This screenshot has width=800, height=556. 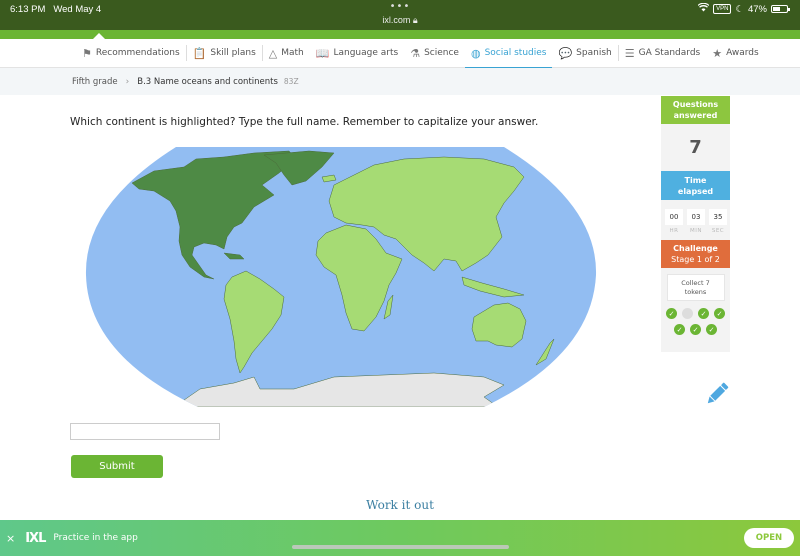 What do you see at coordinates (594, 53) in the screenshot?
I see `nav-item-label: Spanish` at bounding box center [594, 53].